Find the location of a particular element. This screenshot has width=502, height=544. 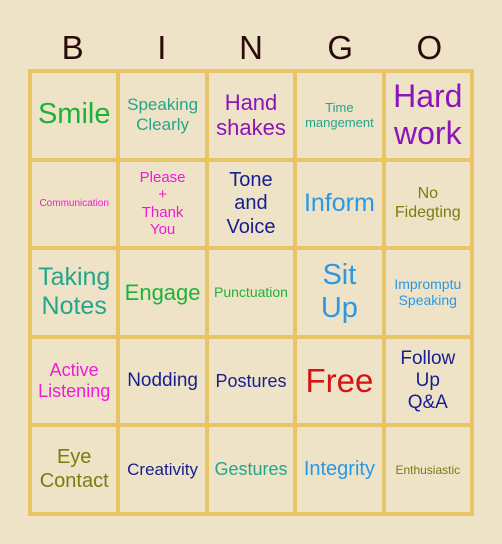

cell-label: Taking Notes is located at coordinates (74, 292).